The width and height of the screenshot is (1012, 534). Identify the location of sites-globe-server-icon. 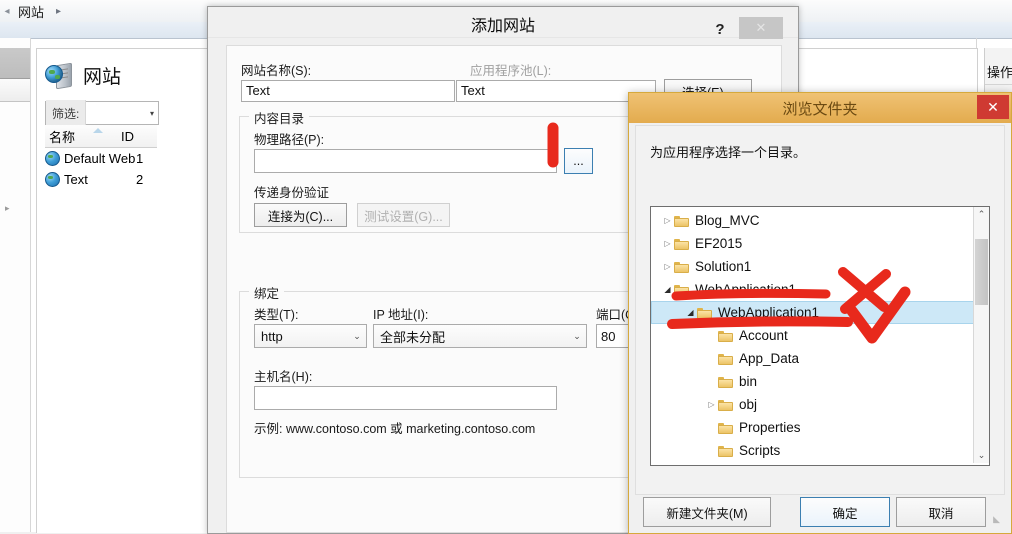
(60, 75).